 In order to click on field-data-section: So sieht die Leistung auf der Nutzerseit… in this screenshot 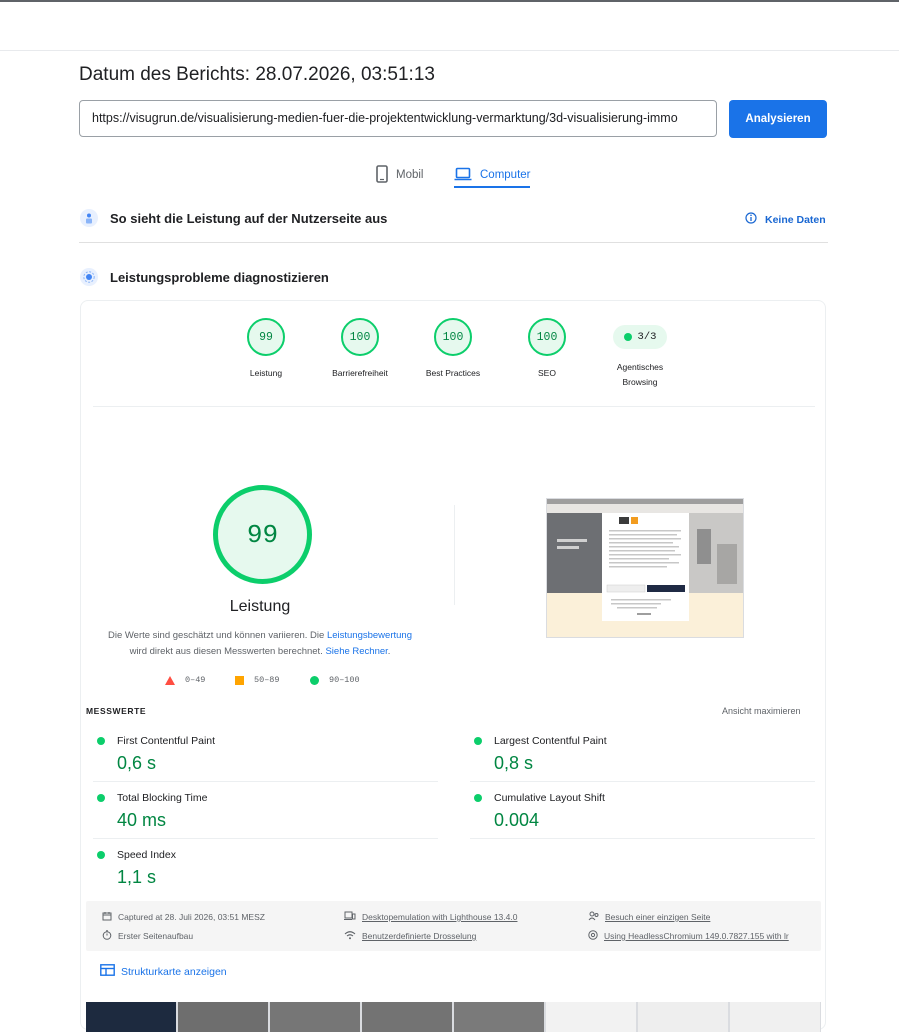, I will do `click(233, 218)`.